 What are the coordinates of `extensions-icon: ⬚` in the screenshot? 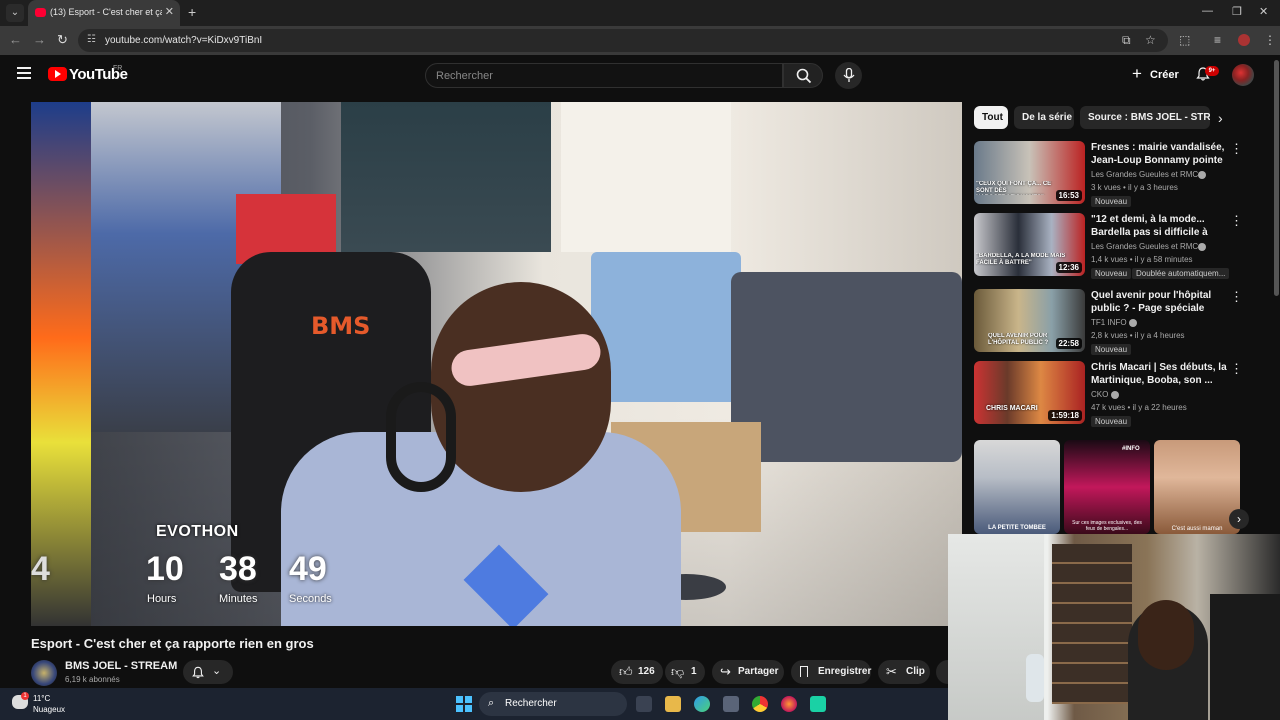 It's located at (1184, 40).